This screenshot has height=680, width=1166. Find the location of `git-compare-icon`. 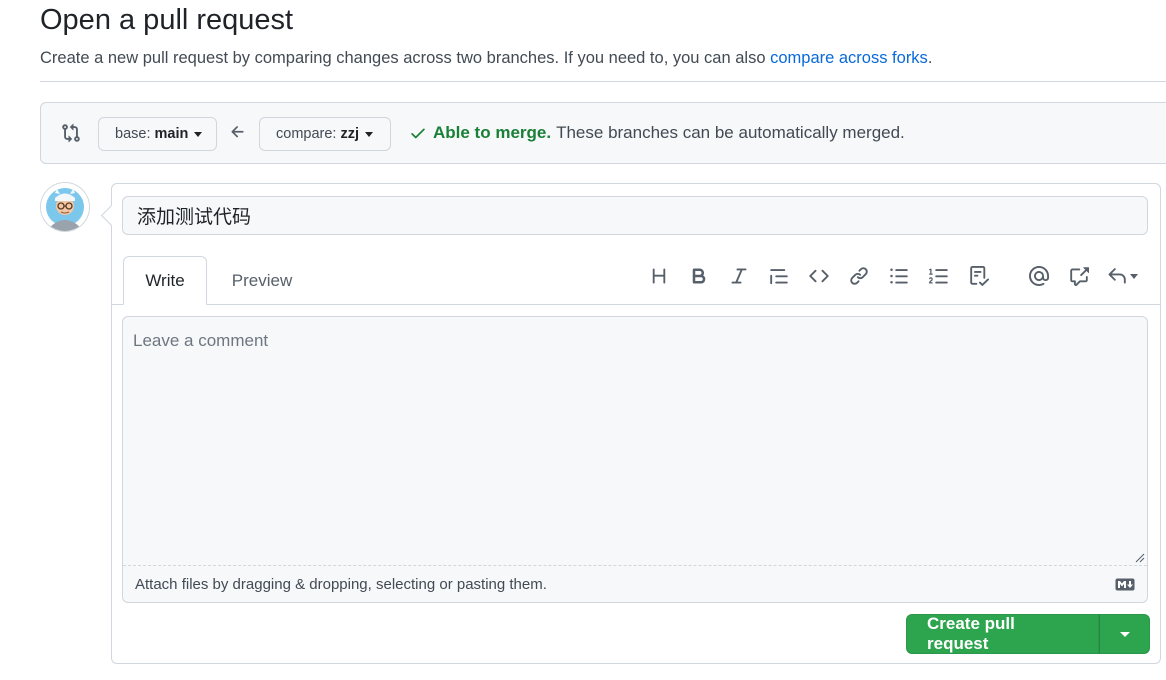

git-compare-icon is located at coordinates (71, 133).